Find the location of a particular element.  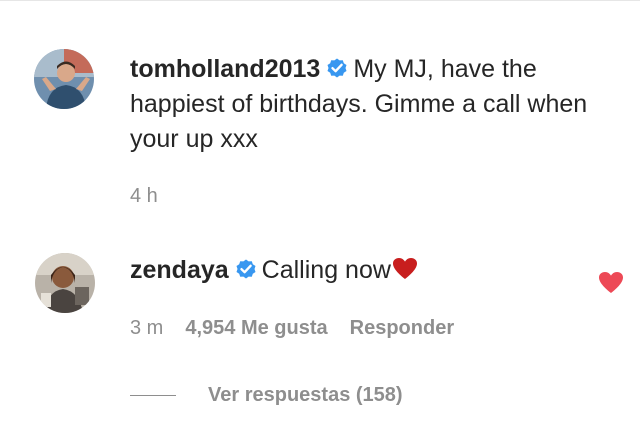

comment-timestamp: 3 m is located at coordinates (146, 328).